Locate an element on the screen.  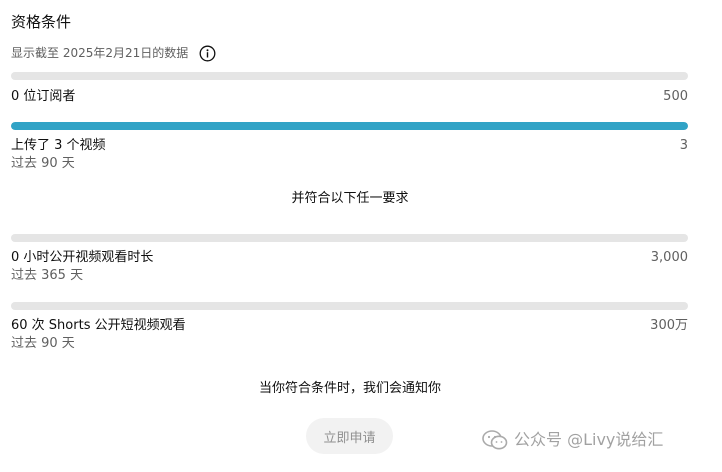
section-title: 资格条件 is located at coordinates (41, 22).